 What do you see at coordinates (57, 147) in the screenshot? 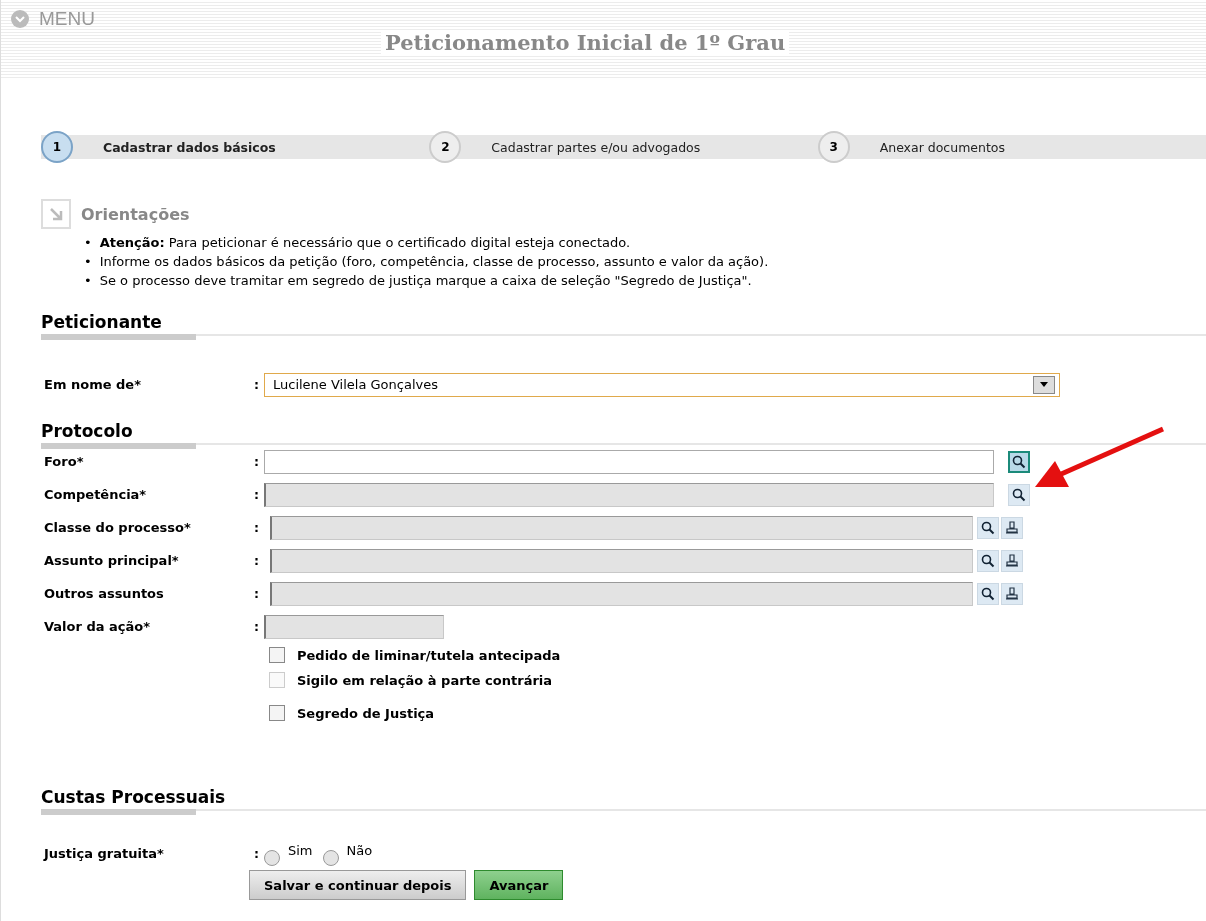
I see `step-number: 1` at bounding box center [57, 147].